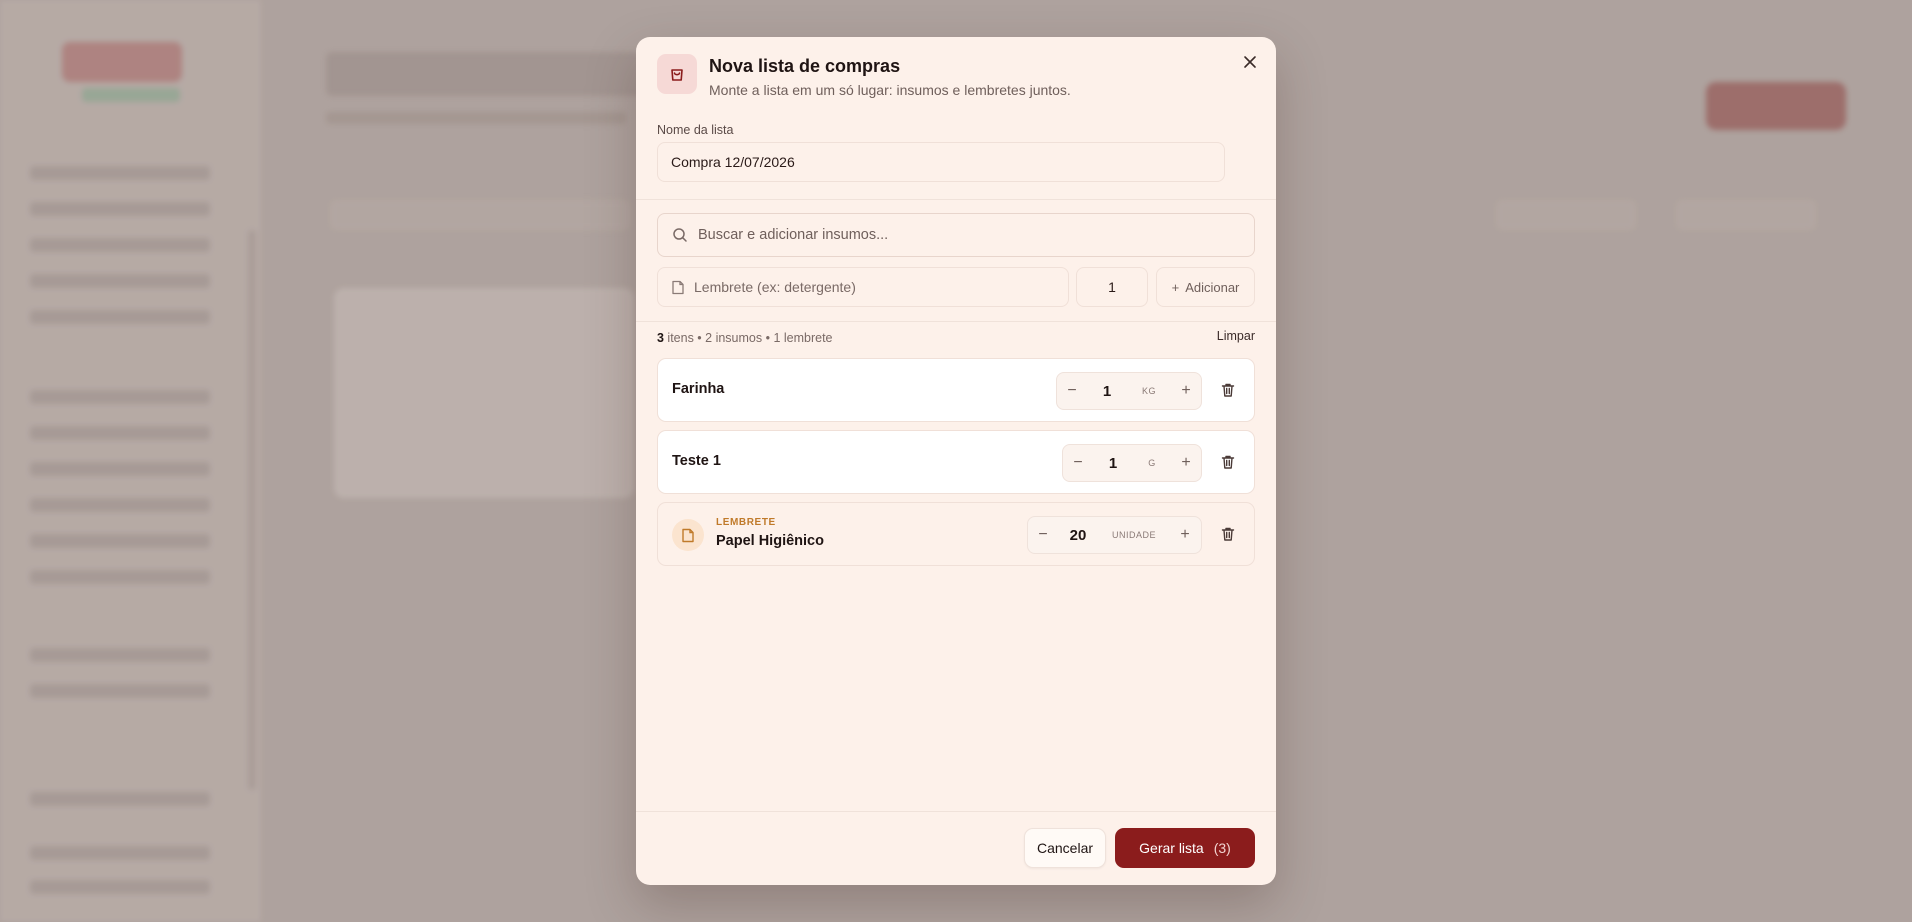 This screenshot has width=1912, height=922. What do you see at coordinates (874, 287) in the screenshot?
I see `reminder-input` at bounding box center [874, 287].